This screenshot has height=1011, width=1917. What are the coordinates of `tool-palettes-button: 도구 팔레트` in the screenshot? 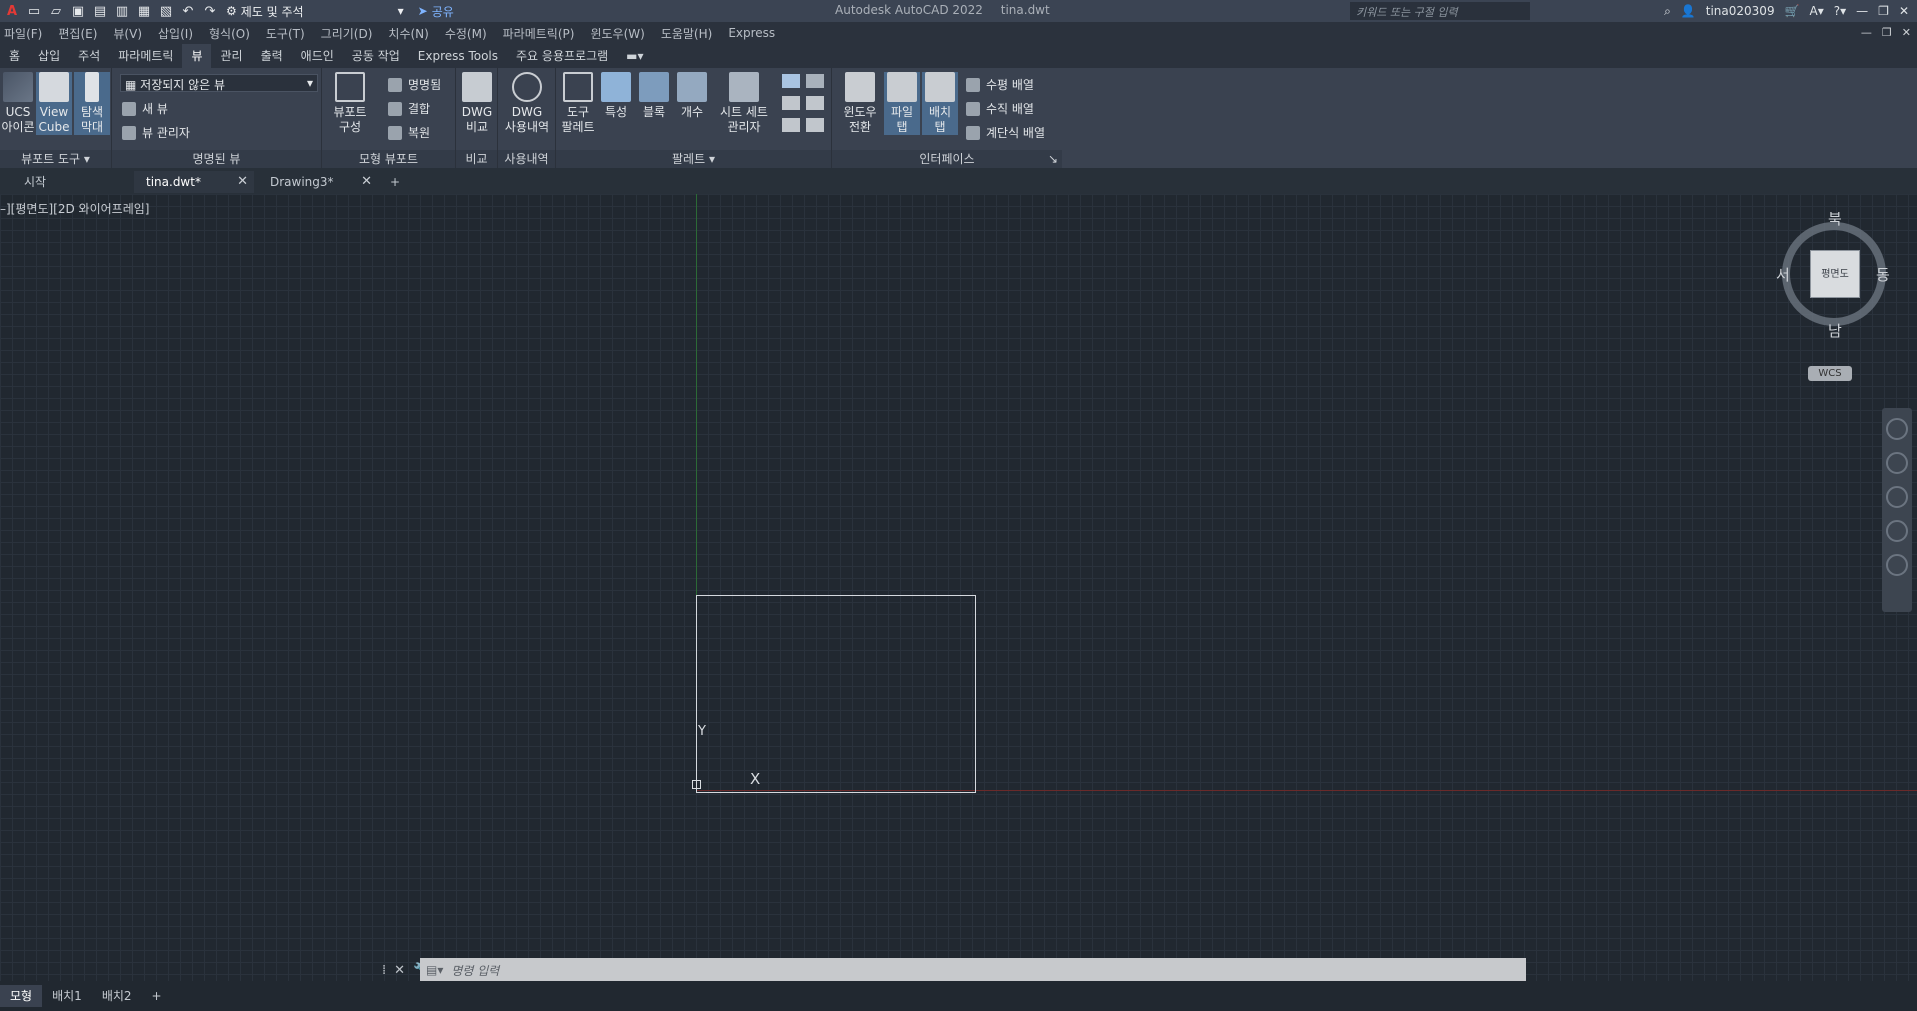 It's located at (578, 103).